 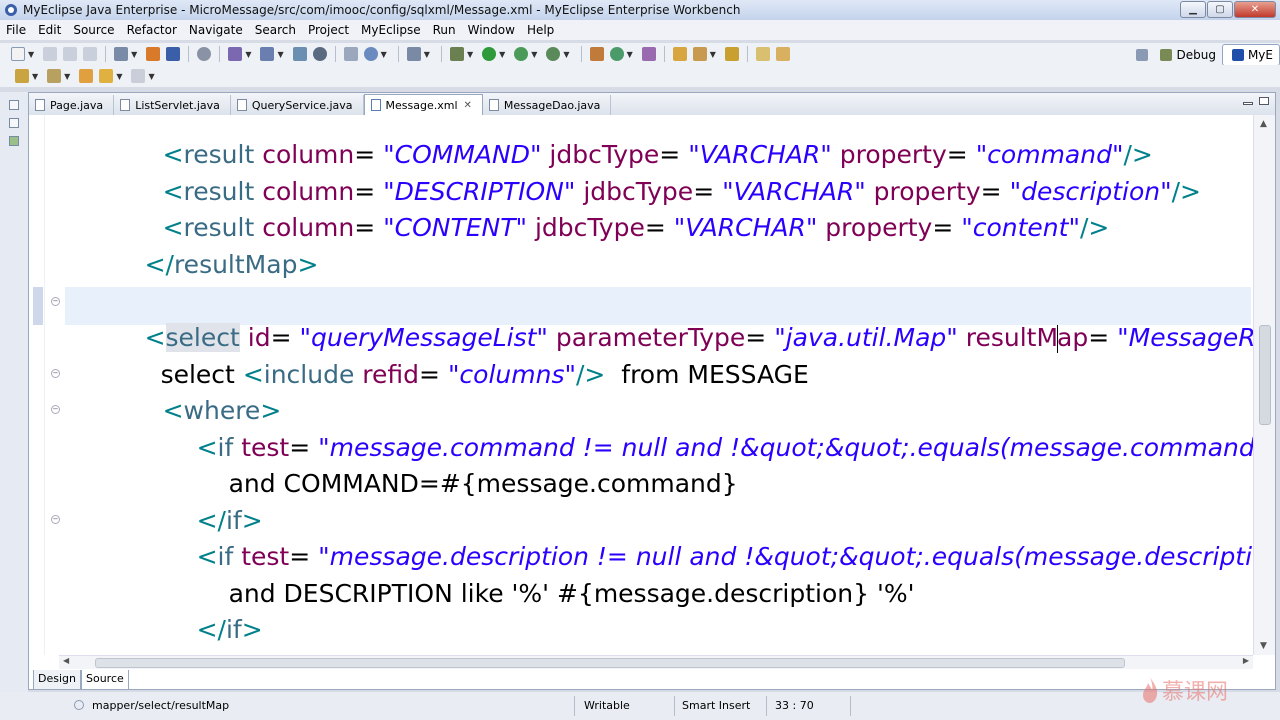 I want to click on tab-page-java: Page.java, so click(x=72, y=105).